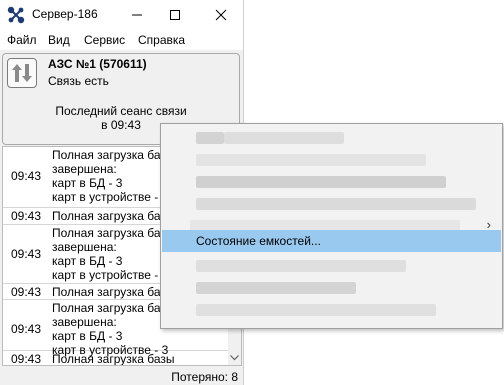 The width and height of the screenshot is (504, 385). What do you see at coordinates (204, 377) in the screenshot?
I see `lost-count: Потеряно: 8` at bounding box center [204, 377].